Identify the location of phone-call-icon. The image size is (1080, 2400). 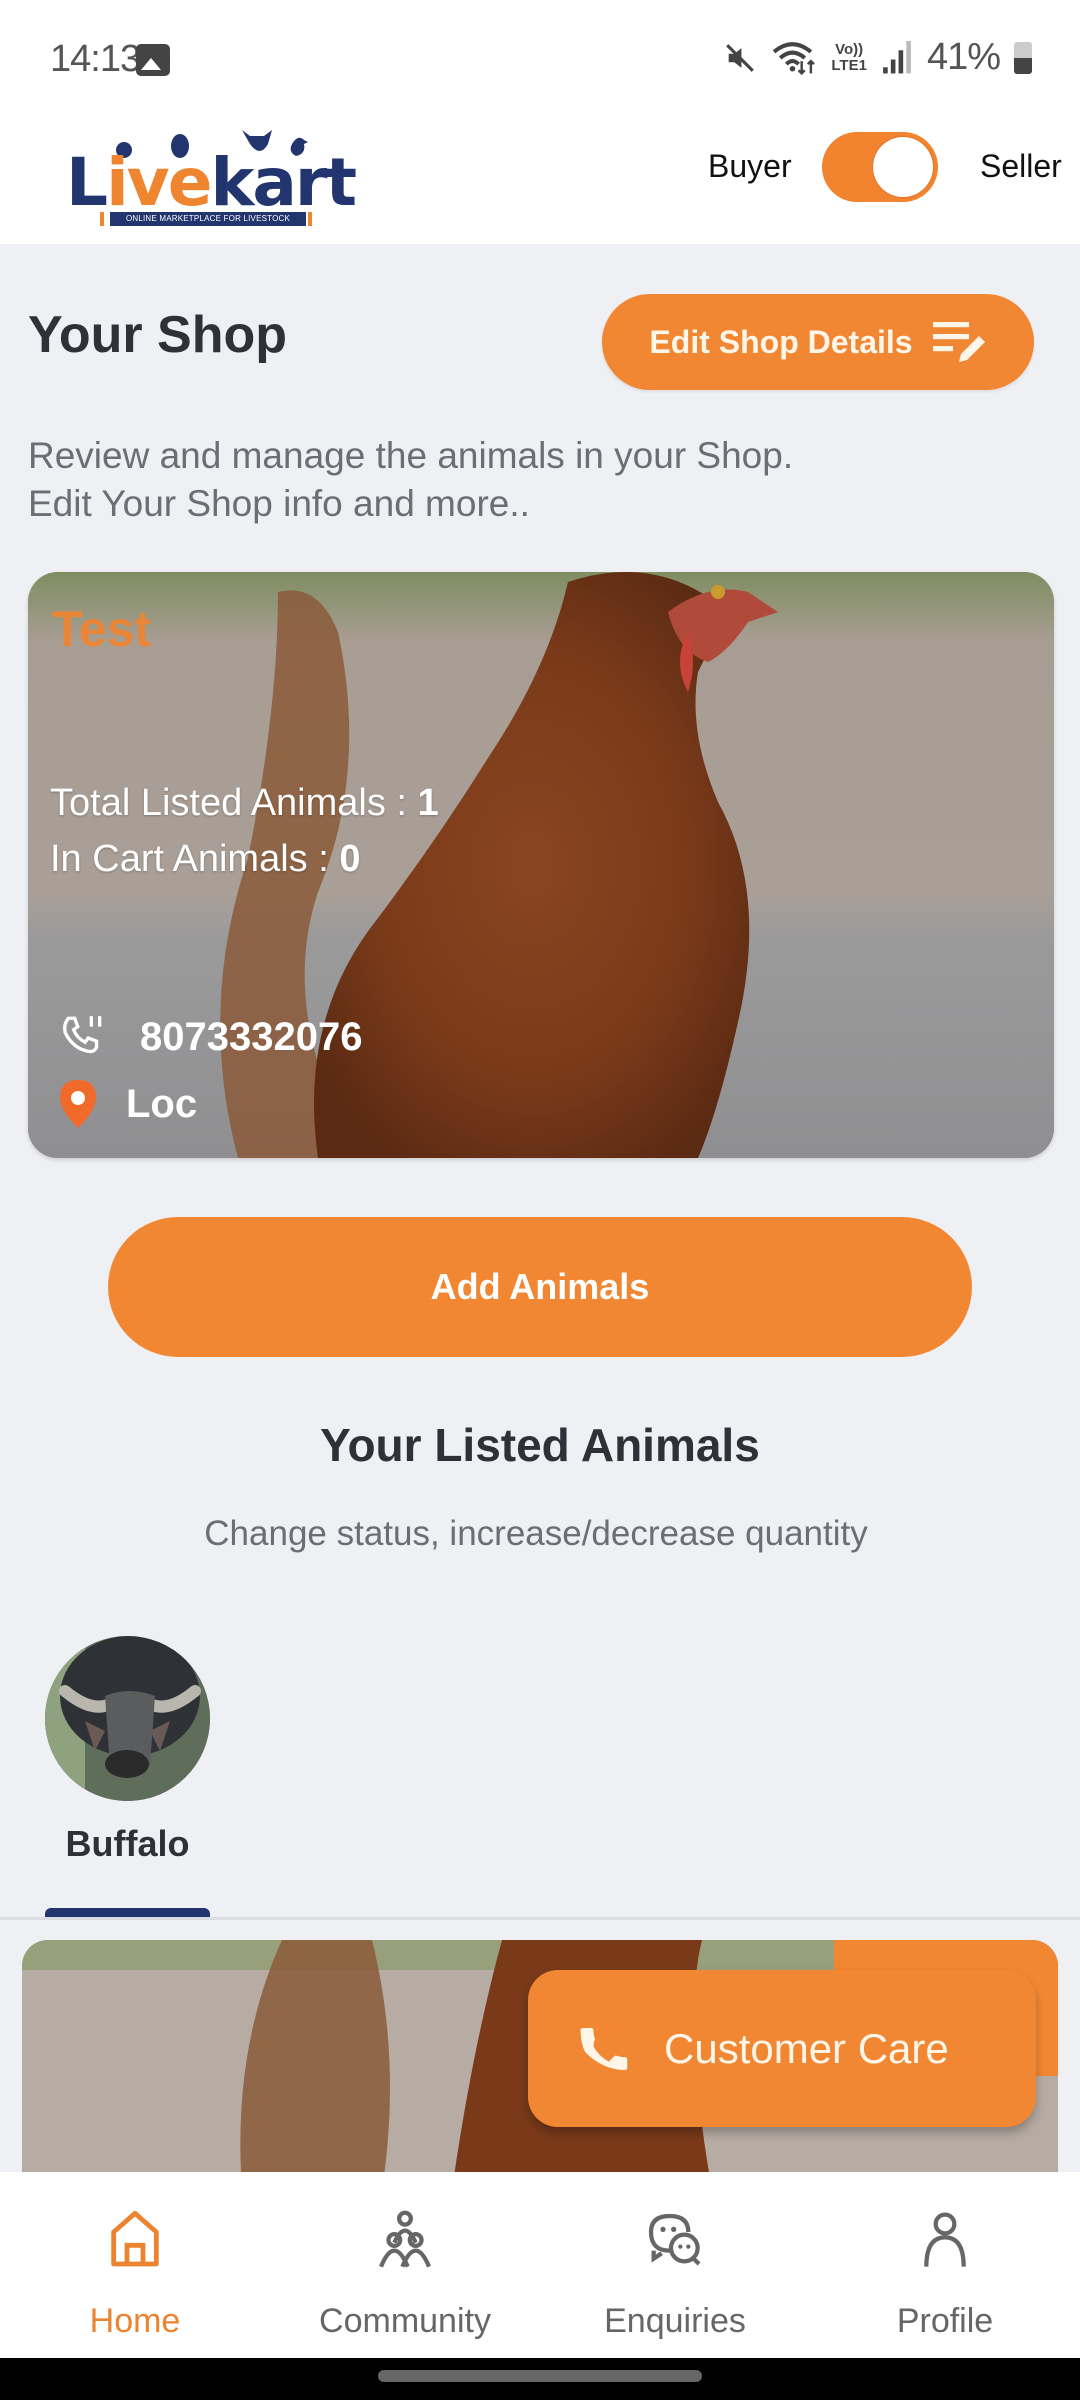
(82, 1035).